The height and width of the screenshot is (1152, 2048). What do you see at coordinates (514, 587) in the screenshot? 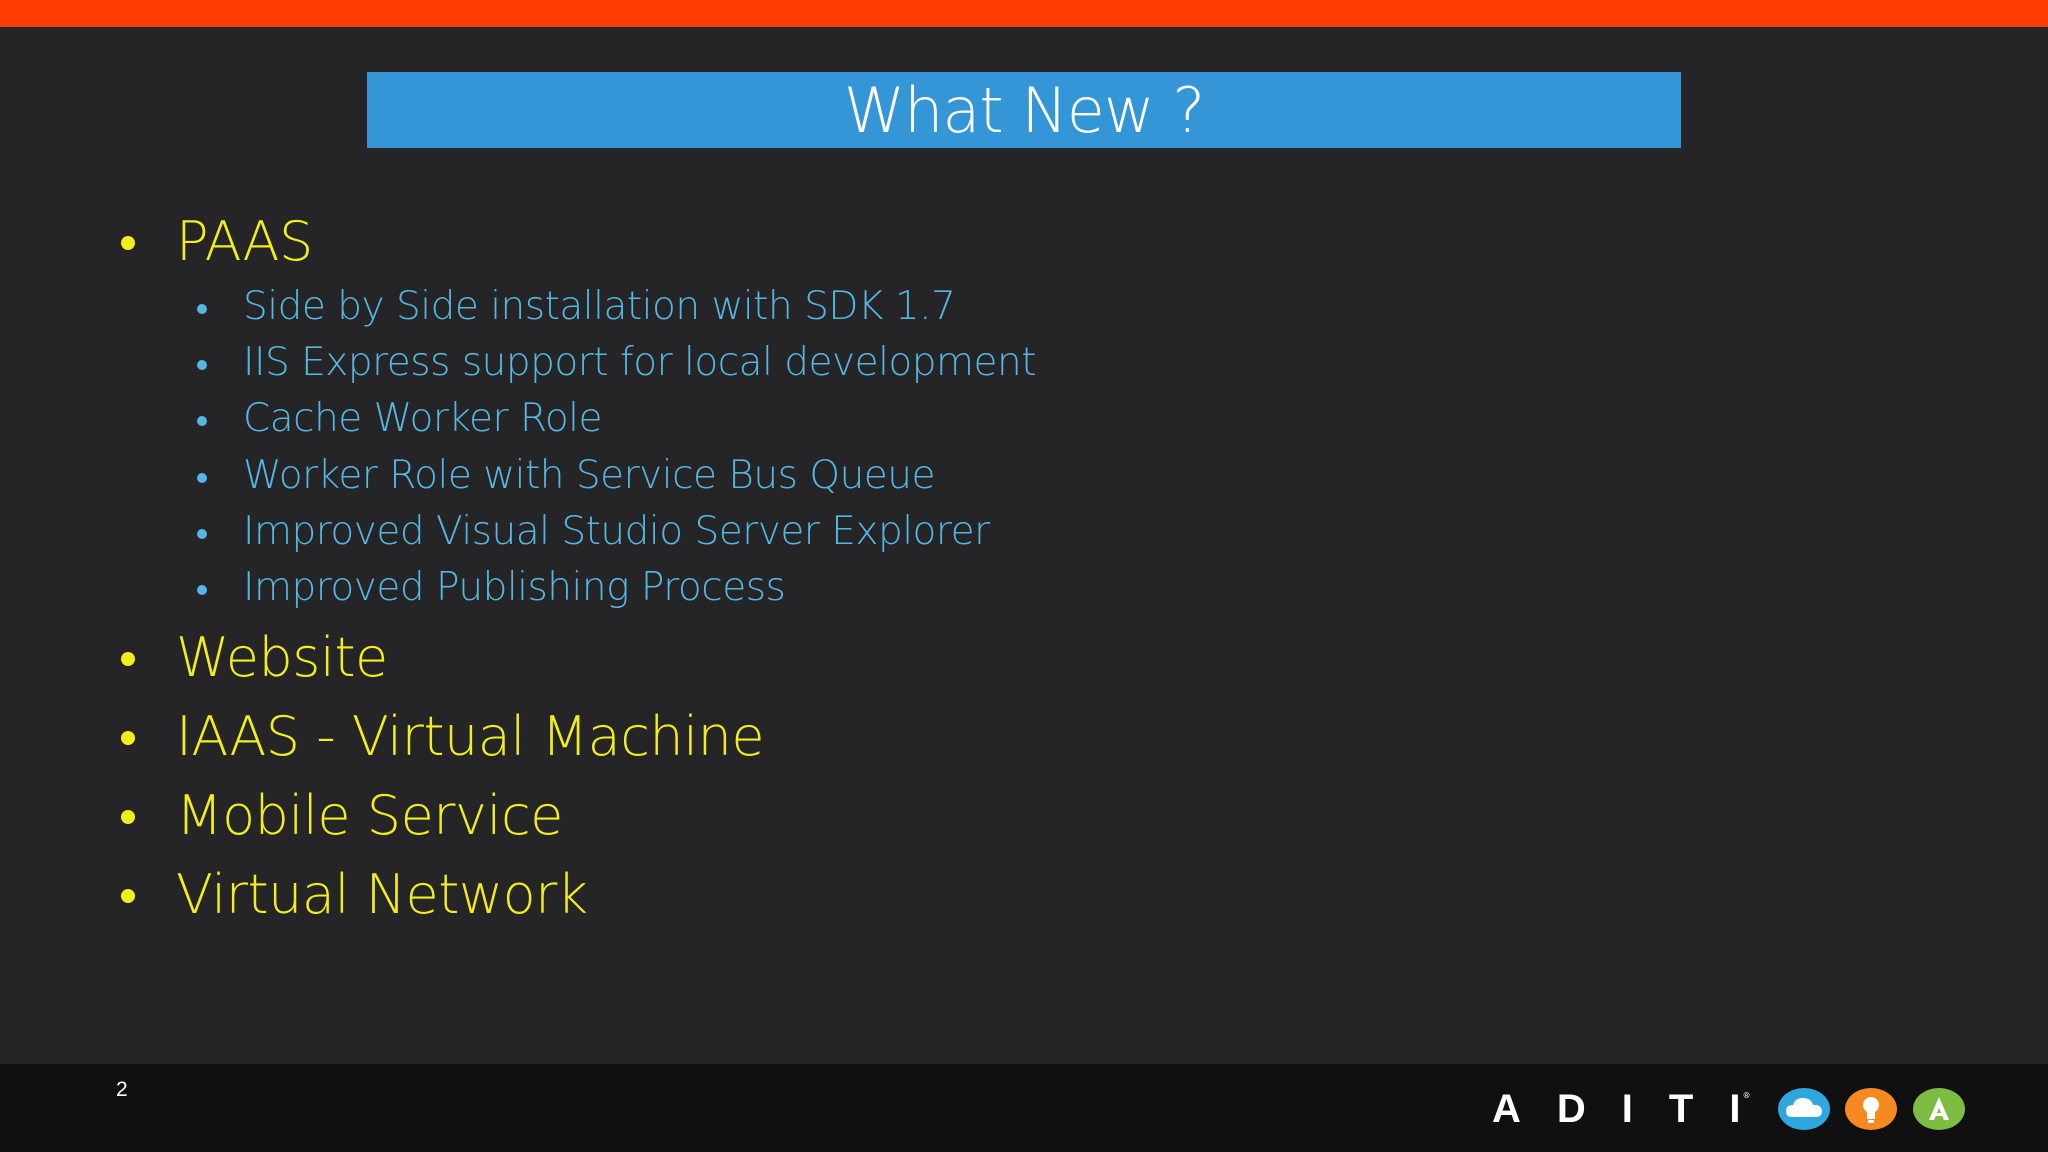
I see `sub-bullet-label: Improved Publishing Process` at bounding box center [514, 587].